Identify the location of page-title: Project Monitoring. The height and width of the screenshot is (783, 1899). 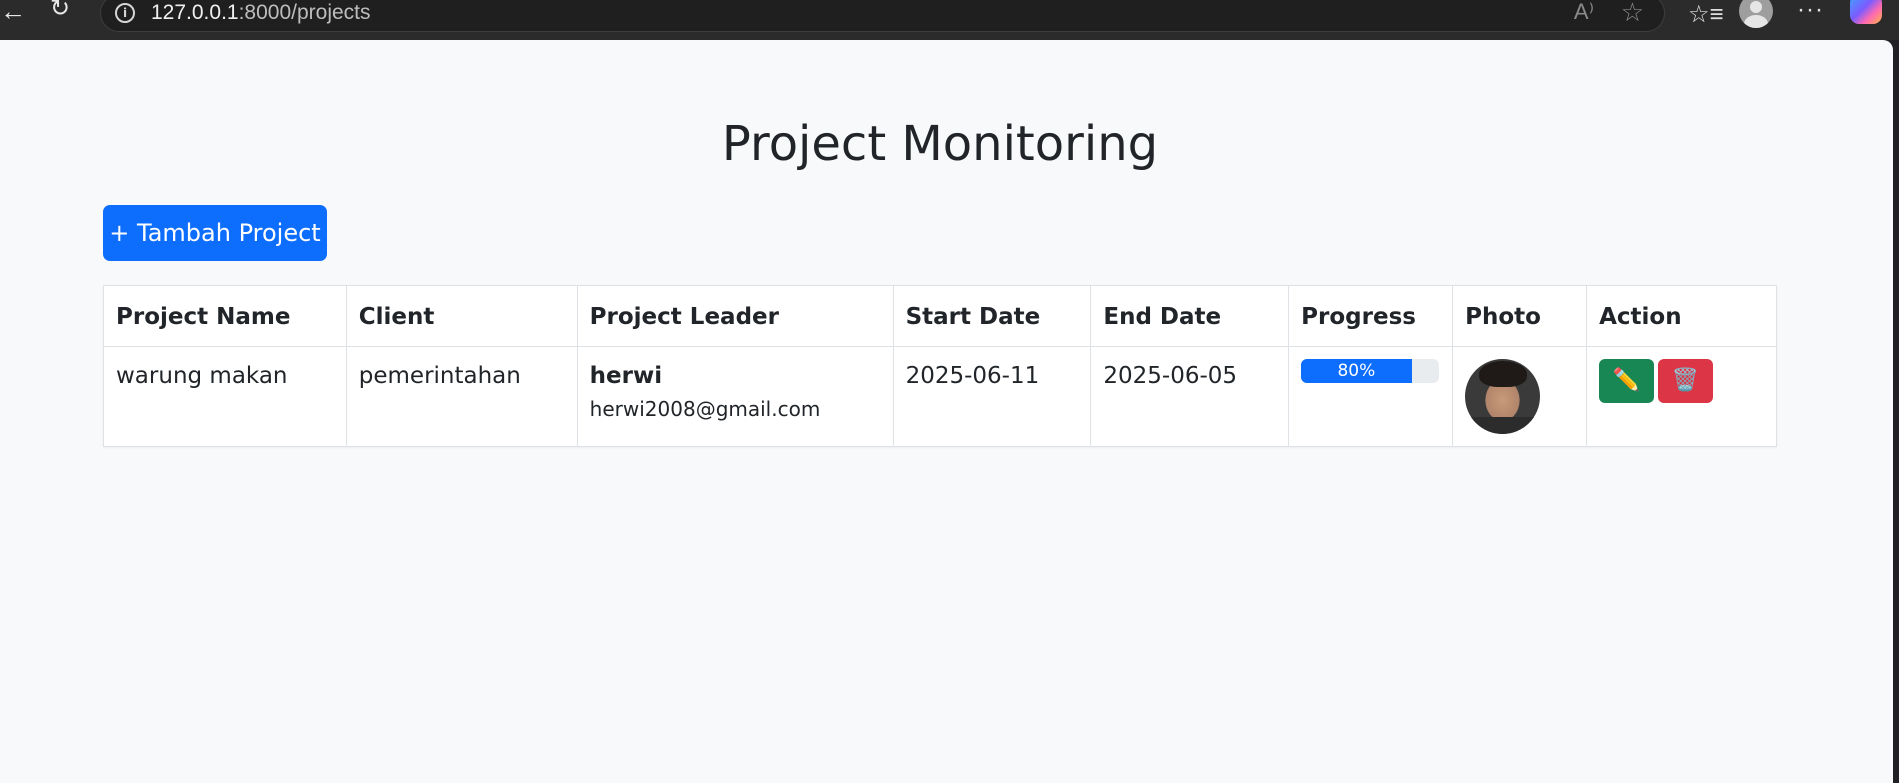
(940, 144).